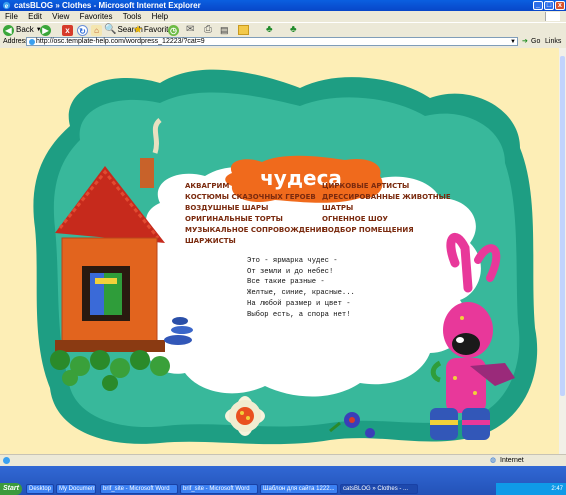 The width and height of the screenshot is (566, 495). Describe the element at coordinates (110, 29) in the screenshot. I see `search-icon: 🔍` at that location.